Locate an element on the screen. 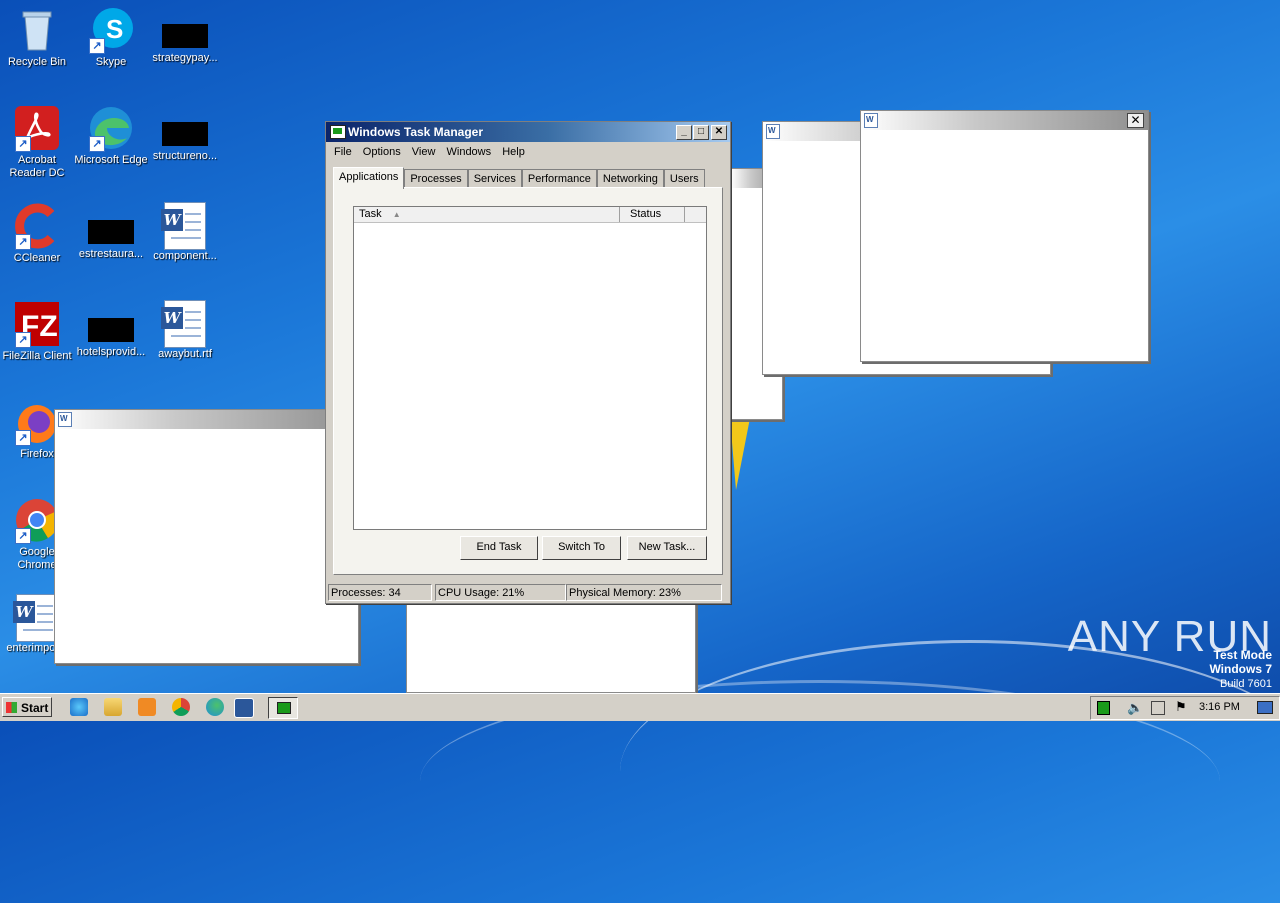 The height and width of the screenshot is (903, 1280). minimize-button: _ is located at coordinates (684, 132).